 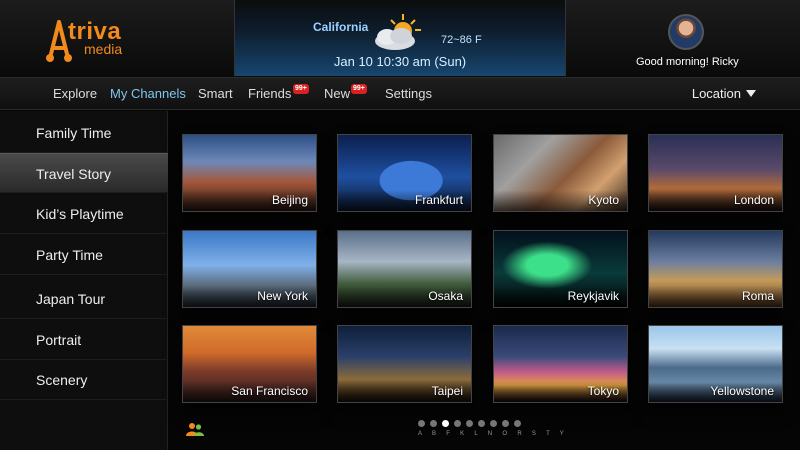 What do you see at coordinates (84, 340) in the screenshot?
I see `sidebar-item-portrait: Portrait` at bounding box center [84, 340].